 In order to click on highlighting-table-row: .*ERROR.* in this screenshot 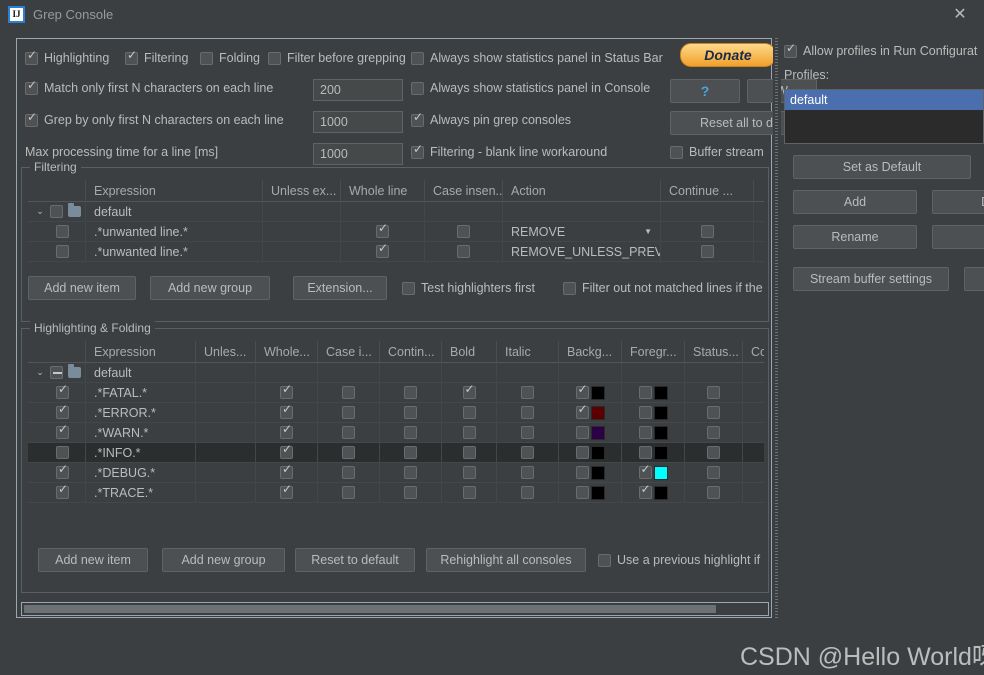, I will do `click(396, 412)`.